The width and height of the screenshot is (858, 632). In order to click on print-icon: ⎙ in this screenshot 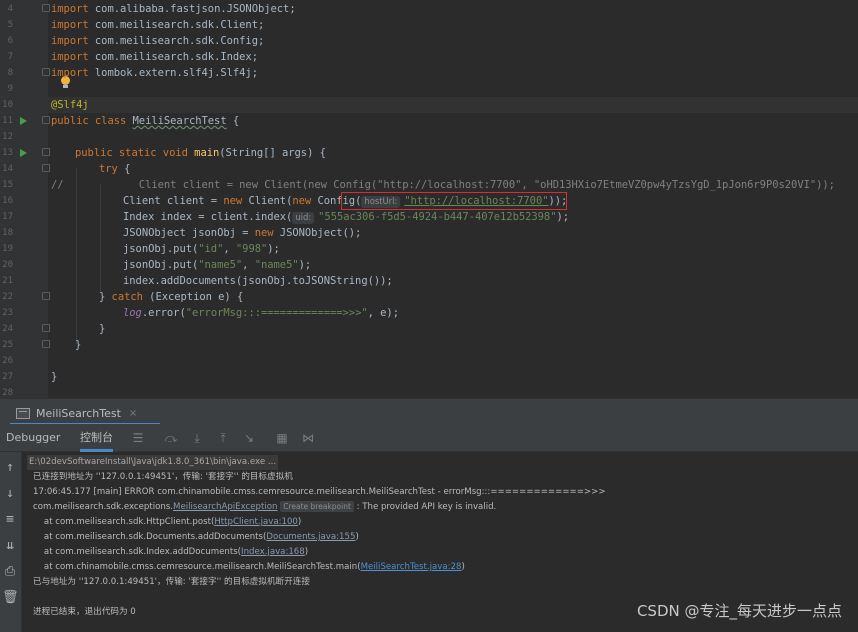, I will do `click(10, 572)`.